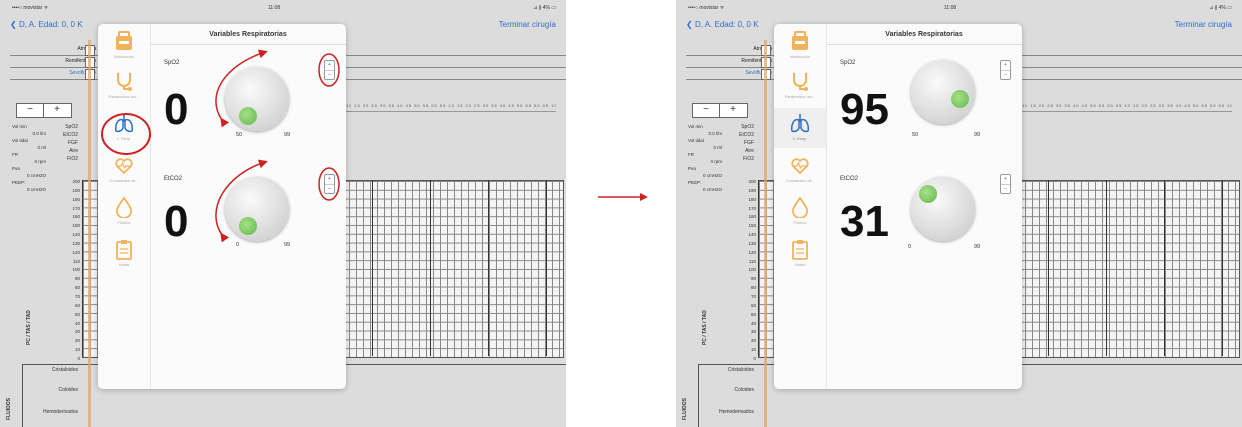 This screenshot has width=1242, height=427. I want to click on popover-title: Variables Respiratorias, so click(924, 34).